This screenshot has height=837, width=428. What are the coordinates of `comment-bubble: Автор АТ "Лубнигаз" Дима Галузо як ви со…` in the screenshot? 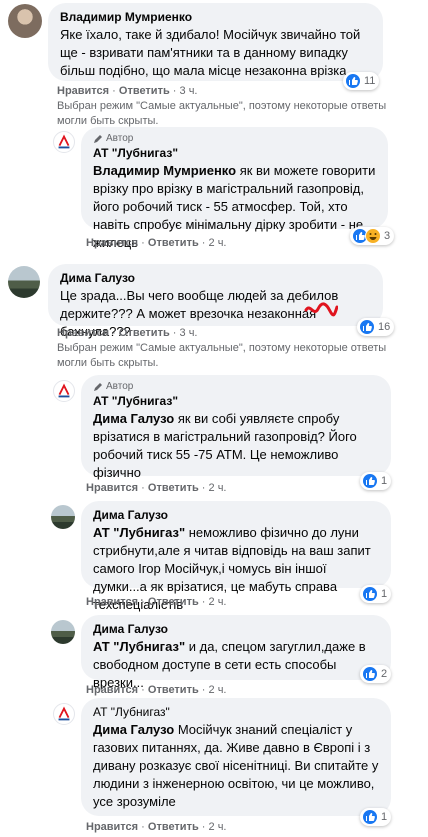 It's located at (236, 427).